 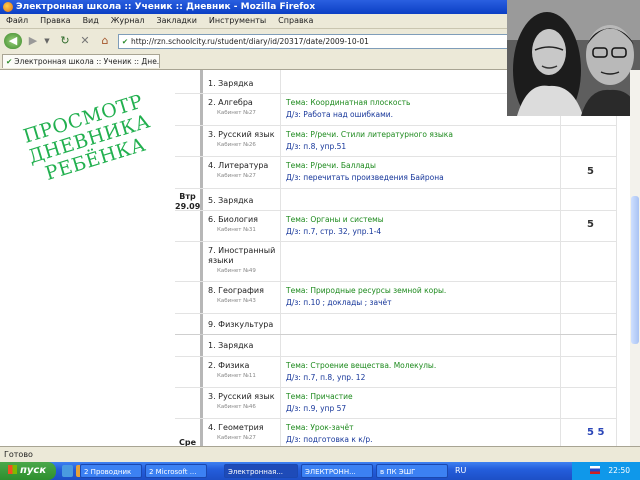 What do you see at coordinates (619, 470) in the screenshot?
I see `clock: 22:50` at bounding box center [619, 470].